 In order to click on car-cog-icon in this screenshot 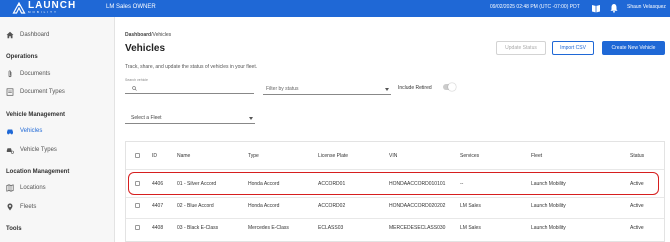, I will do `click(10, 151)`.